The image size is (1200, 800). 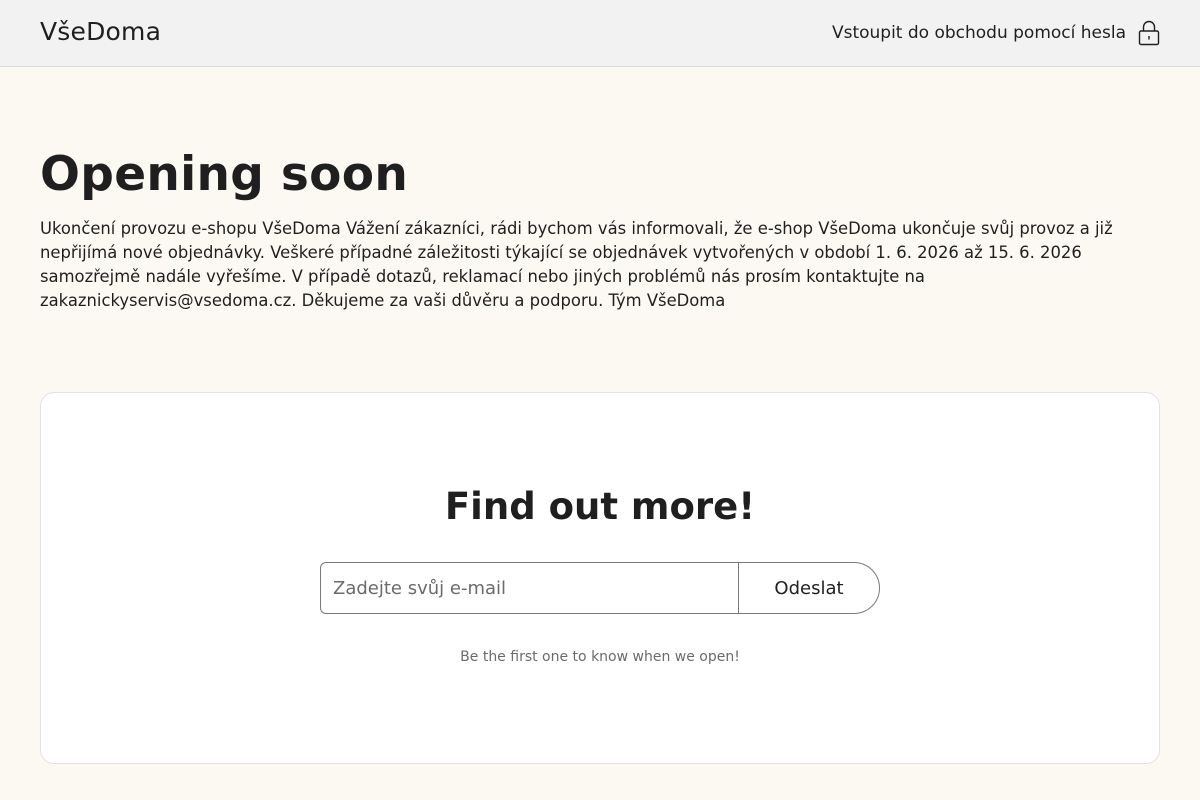 What do you see at coordinates (1149, 33) in the screenshot?
I see `lock-icon` at bounding box center [1149, 33].